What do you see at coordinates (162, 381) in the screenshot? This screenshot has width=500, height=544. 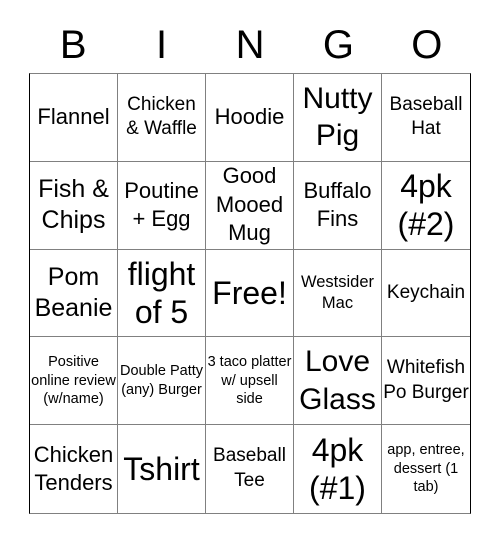 I see `bingo-cell: Double Patty (any) Burger` at bounding box center [162, 381].